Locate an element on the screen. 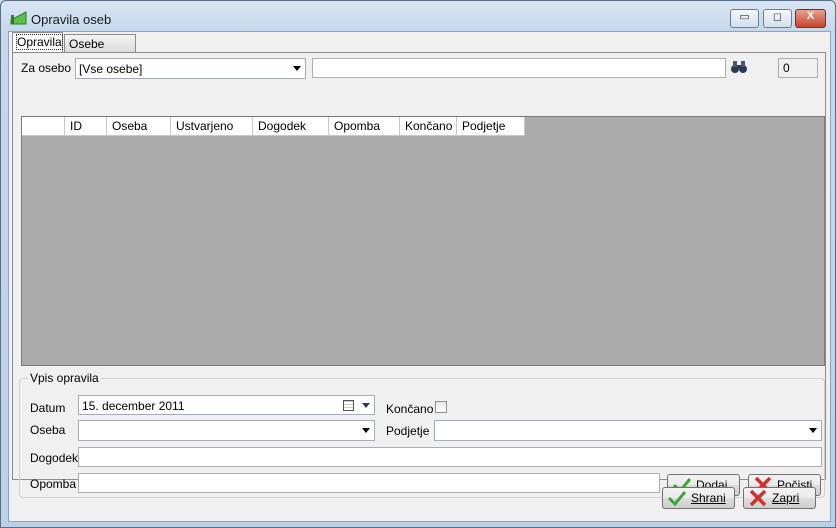 This screenshot has height=528, width=836. oseba-combo is located at coordinates (226, 430).